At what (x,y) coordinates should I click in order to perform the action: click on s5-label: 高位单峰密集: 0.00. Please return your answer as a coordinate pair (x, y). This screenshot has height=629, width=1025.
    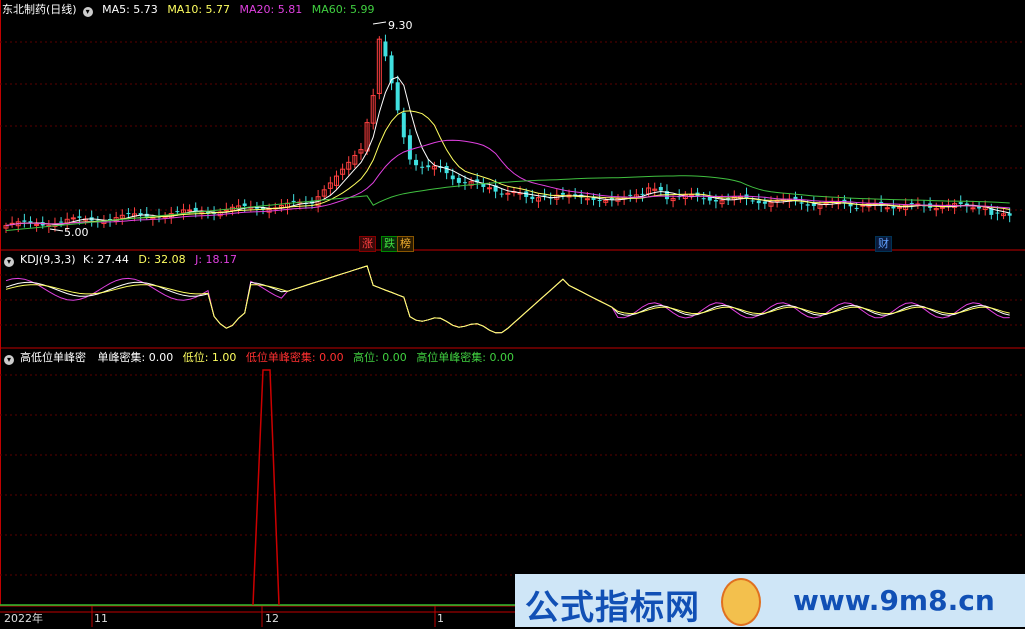
    Looking at the image, I should click on (465, 357).